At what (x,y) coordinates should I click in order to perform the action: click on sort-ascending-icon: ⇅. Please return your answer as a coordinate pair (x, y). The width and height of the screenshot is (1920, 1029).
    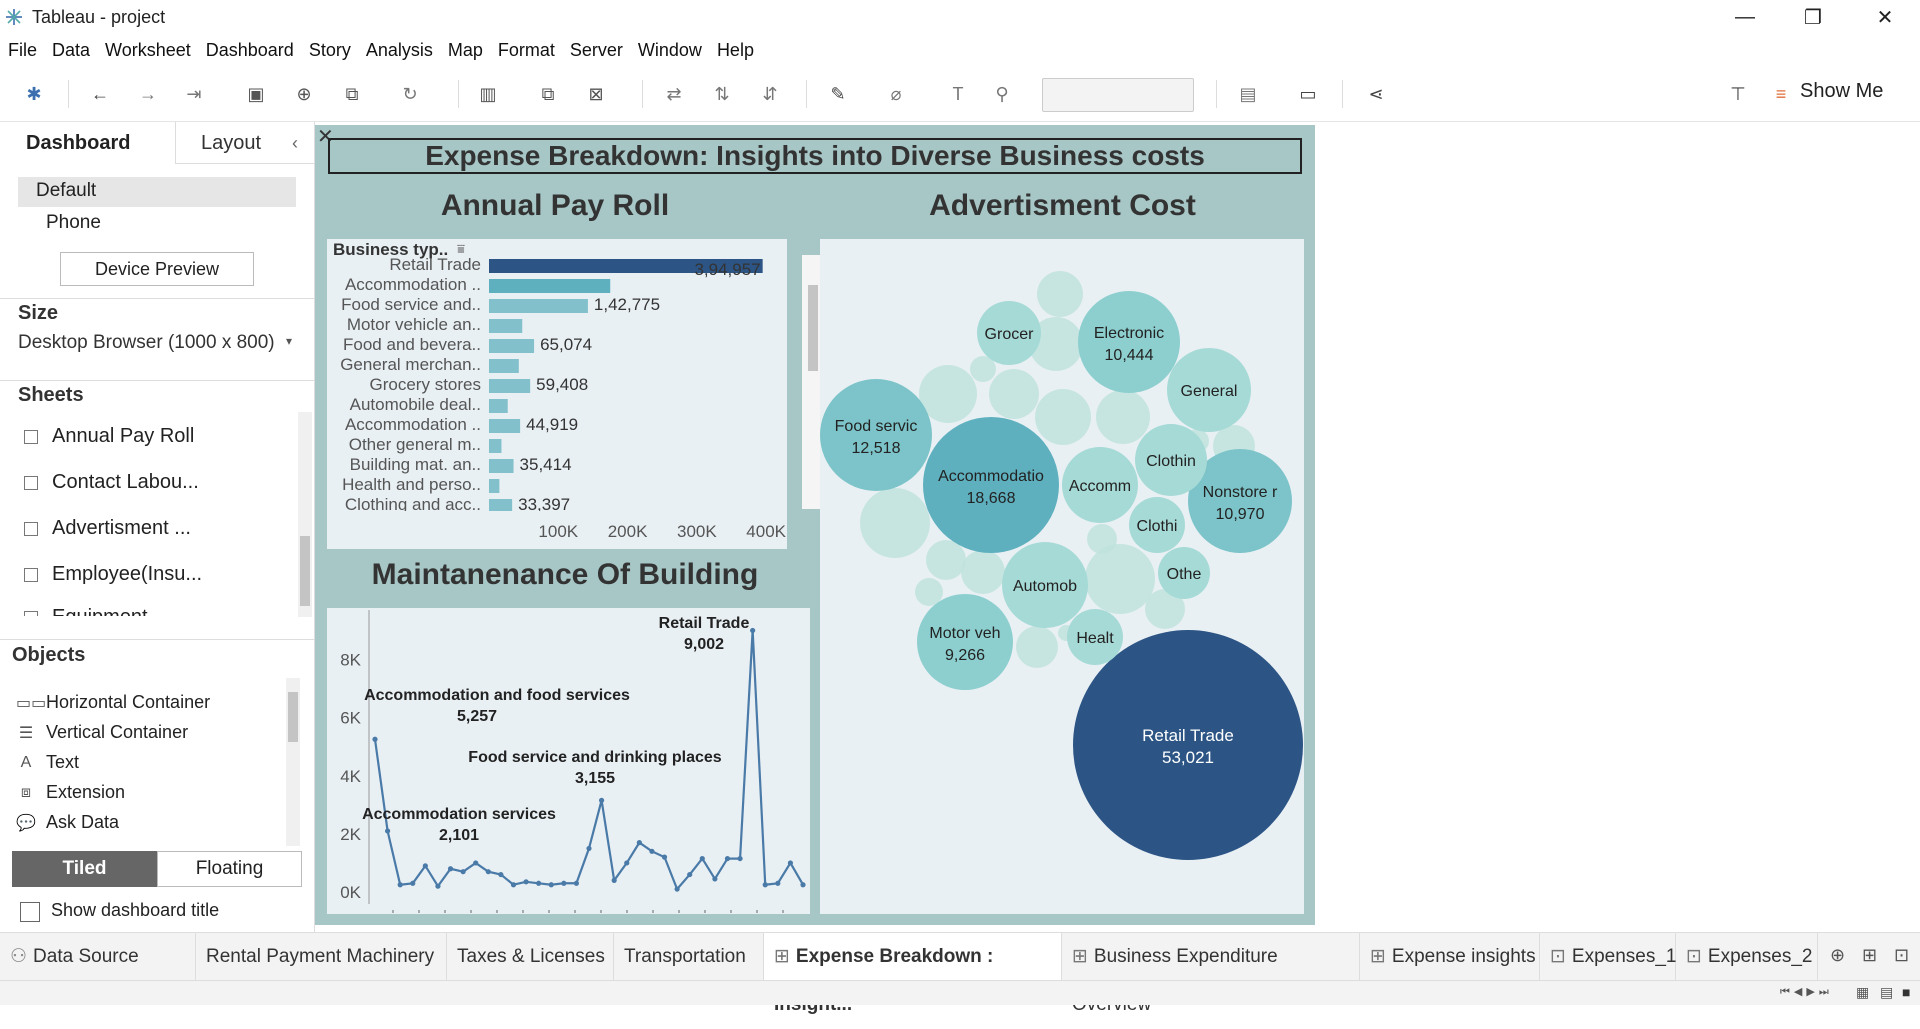
    Looking at the image, I should click on (722, 94).